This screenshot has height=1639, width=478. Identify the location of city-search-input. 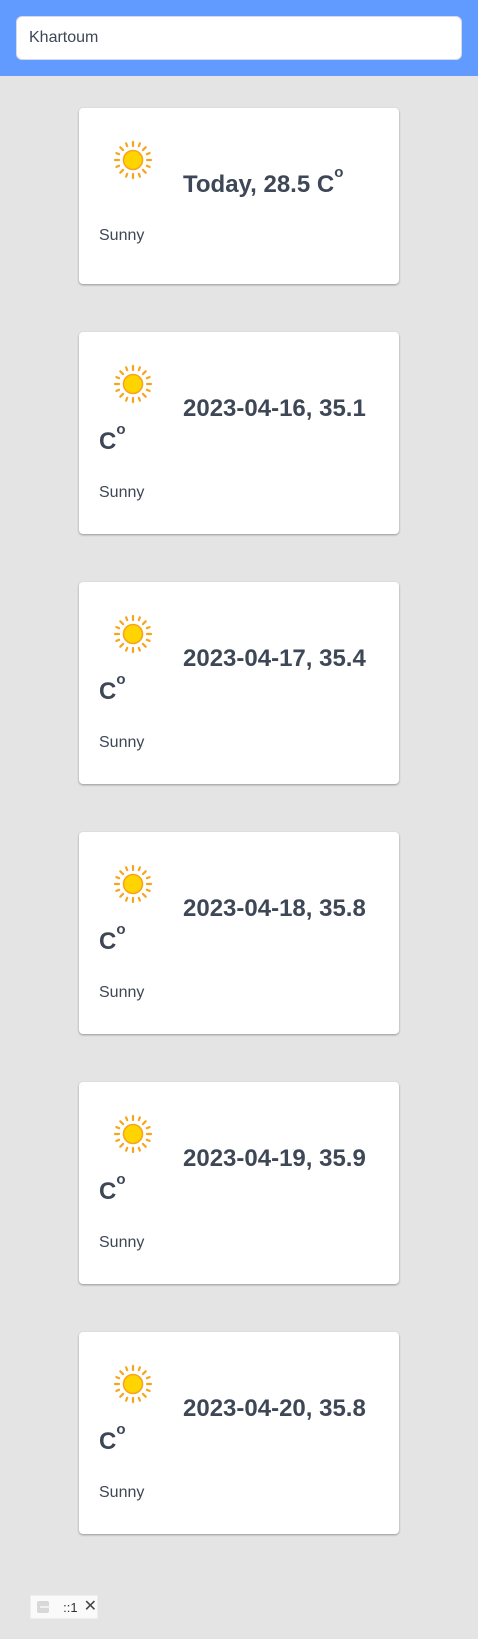
(239, 38).